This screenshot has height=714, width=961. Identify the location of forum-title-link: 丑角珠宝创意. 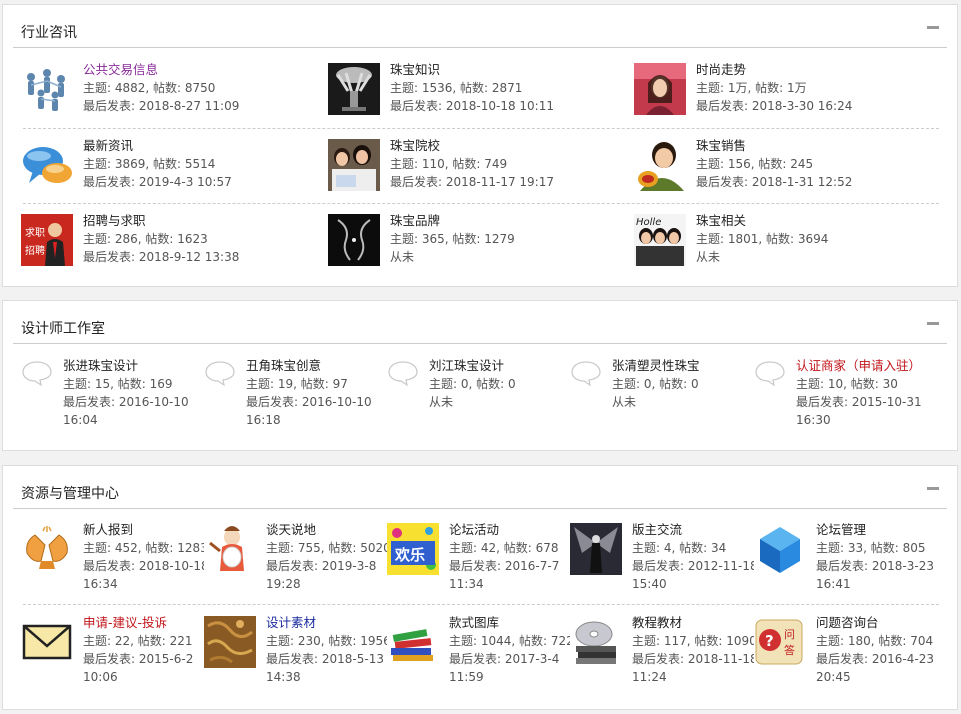
(309, 366).